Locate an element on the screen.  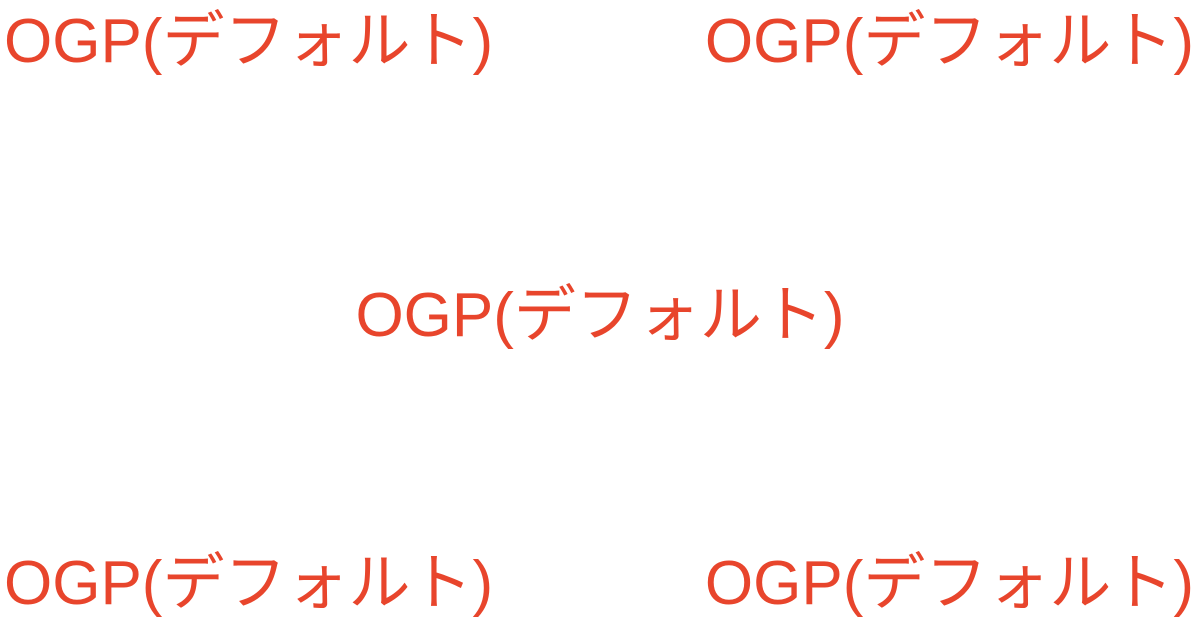
ogp-label-center: OGP(デフォルト) is located at coordinates (600, 315).